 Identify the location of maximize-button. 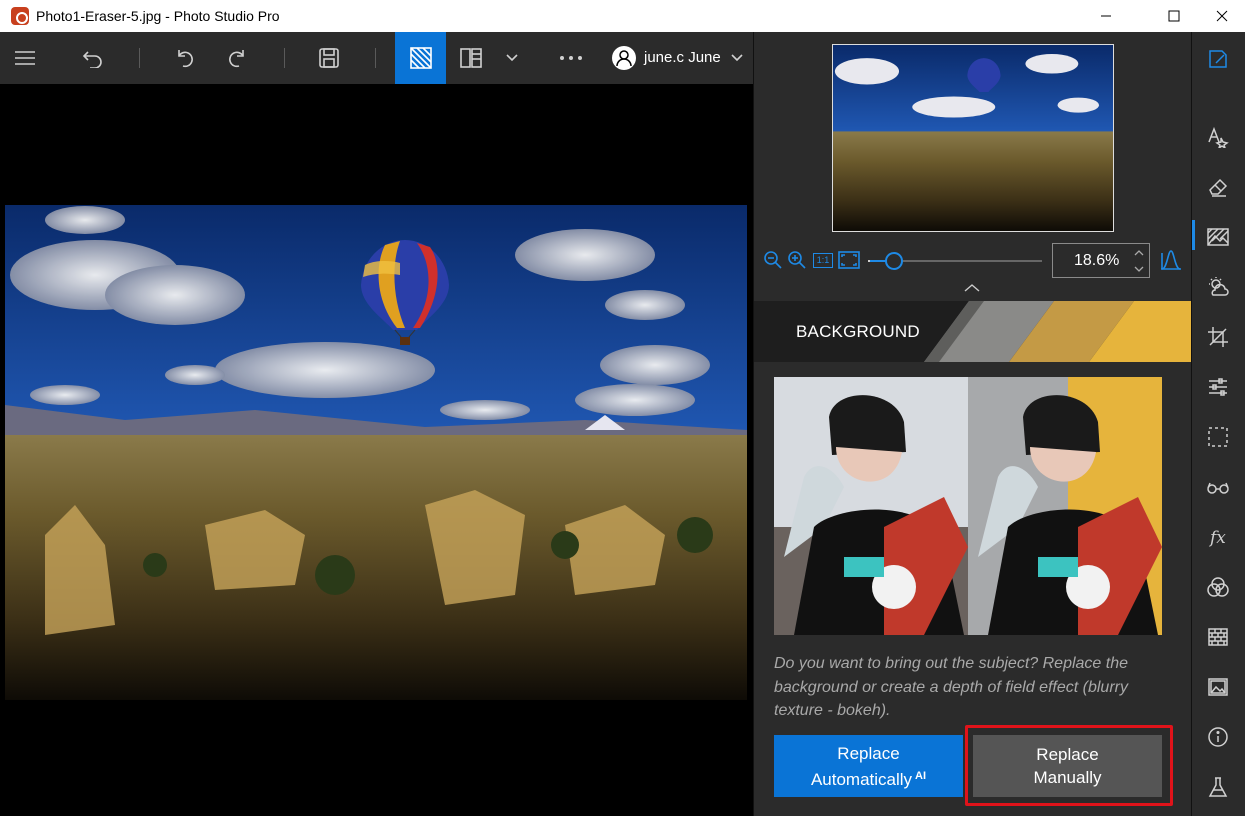
(1174, 16).